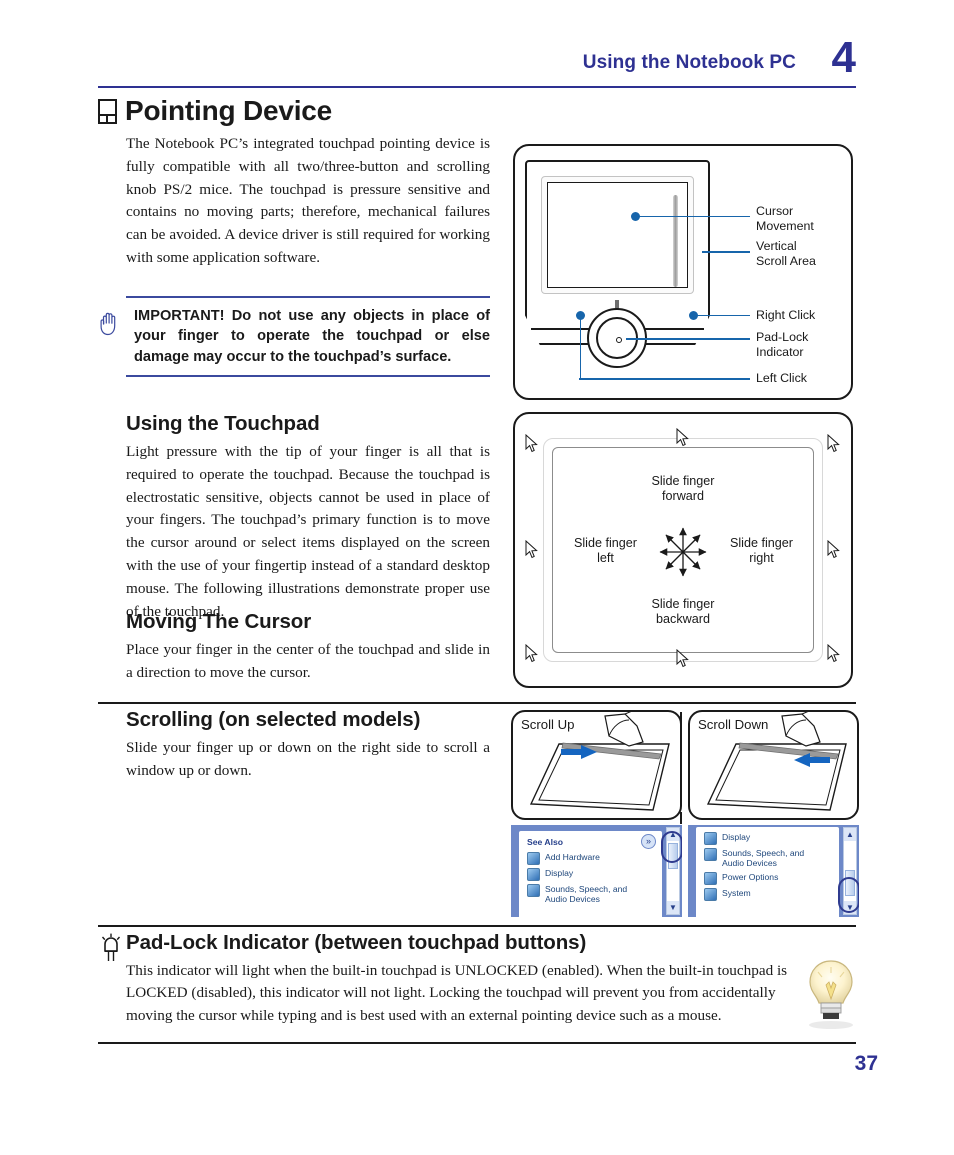  Describe the element at coordinates (580, 347) in the screenshot. I see `callout-vline-left-click` at that location.